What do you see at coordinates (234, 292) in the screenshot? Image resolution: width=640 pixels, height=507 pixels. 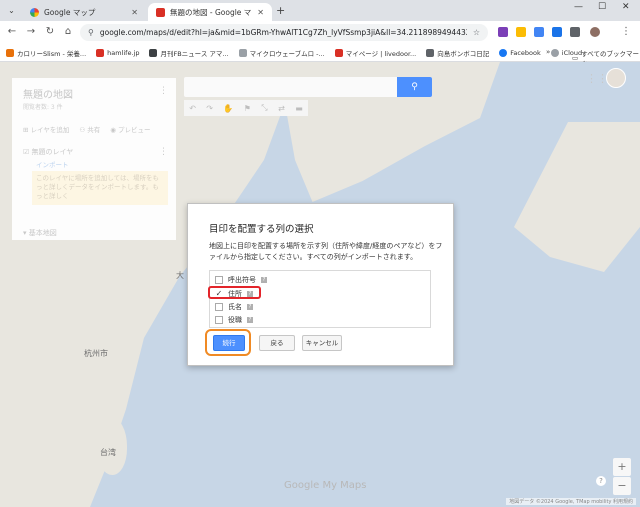 I see `annotation-highlight-box` at bounding box center [234, 292].